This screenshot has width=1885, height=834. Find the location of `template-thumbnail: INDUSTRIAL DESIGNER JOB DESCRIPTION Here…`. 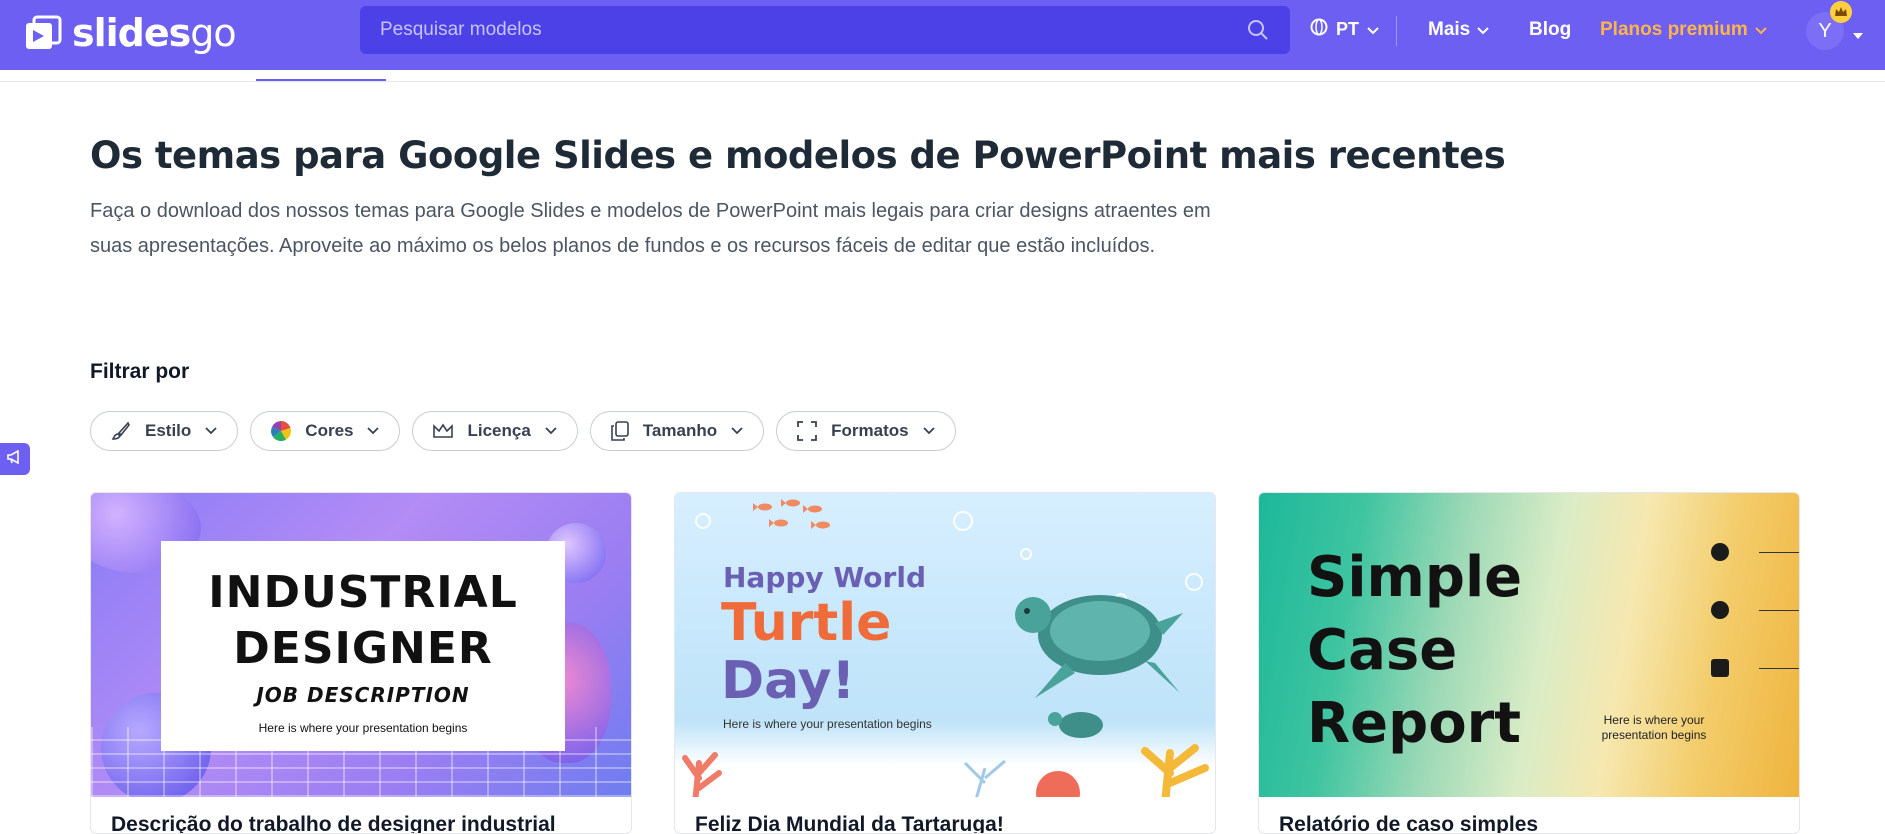

template-thumbnail: INDUSTRIAL DESIGNER JOB DESCRIPTION Here… is located at coordinates (361, 645).